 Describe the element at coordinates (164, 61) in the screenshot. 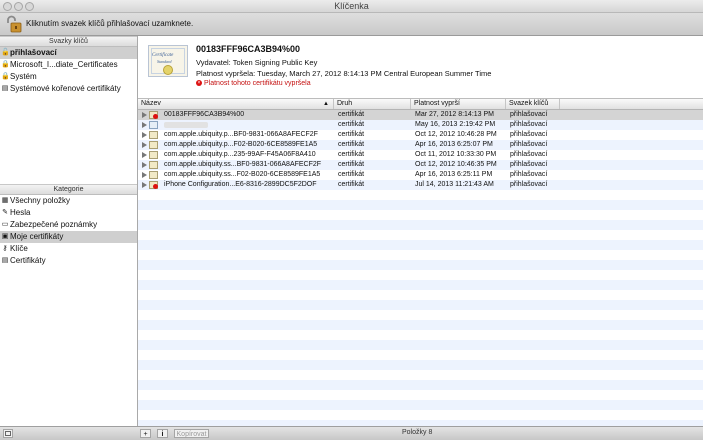

I see `certificate-icon-subword: Standard` at that location.